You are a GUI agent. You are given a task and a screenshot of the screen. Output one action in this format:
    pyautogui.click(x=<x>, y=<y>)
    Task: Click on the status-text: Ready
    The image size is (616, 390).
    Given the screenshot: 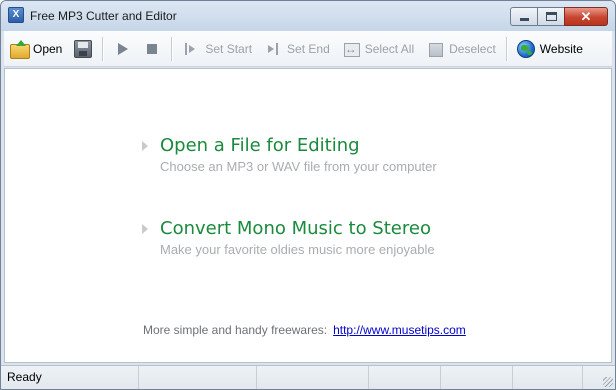 What is the action you would take?
    pyautogui.click(x=70, y=377)
    